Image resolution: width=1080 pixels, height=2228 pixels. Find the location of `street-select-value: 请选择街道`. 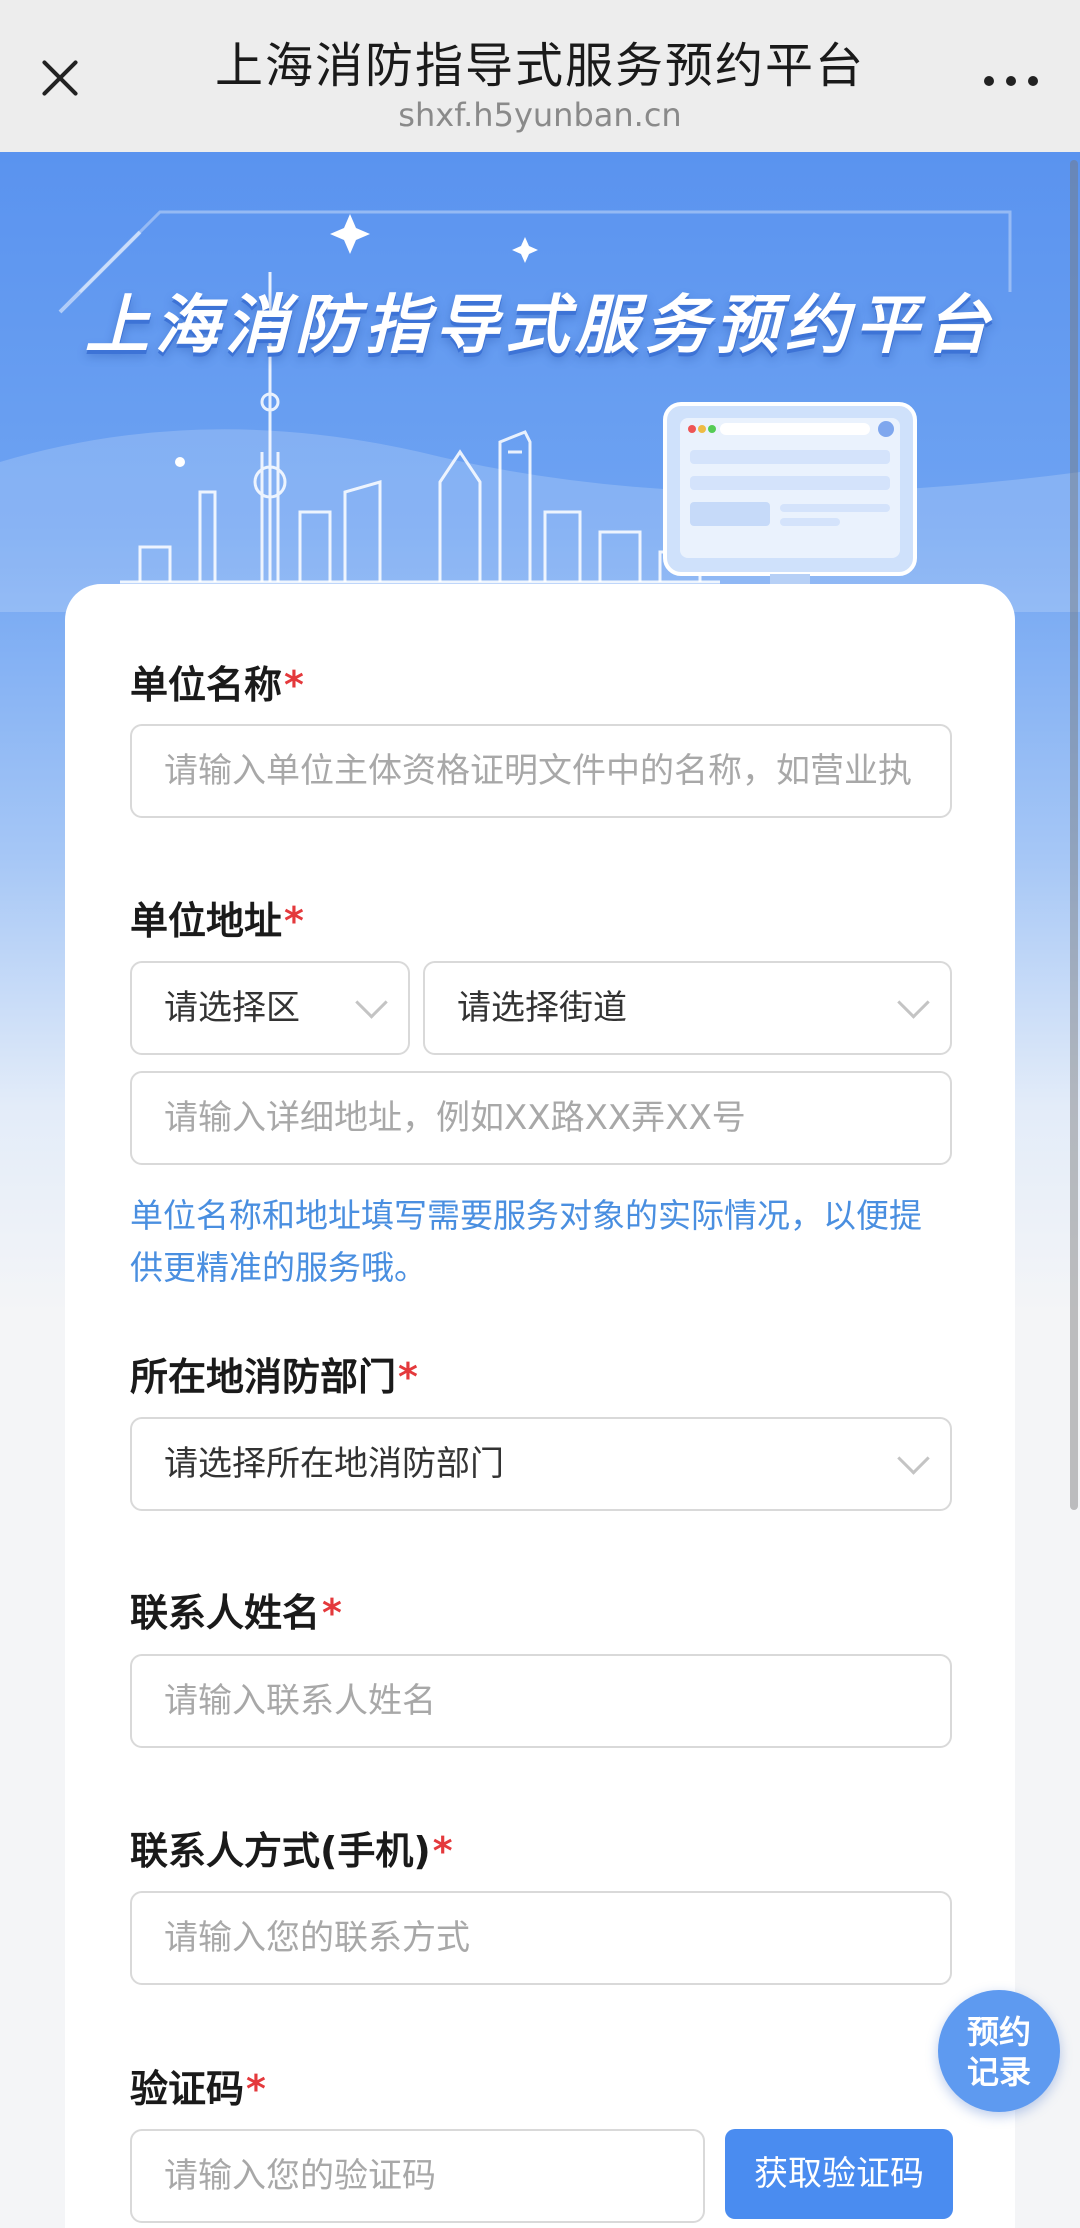

street-select-value: 请选择街道 is located at coordinates (542, 1008).